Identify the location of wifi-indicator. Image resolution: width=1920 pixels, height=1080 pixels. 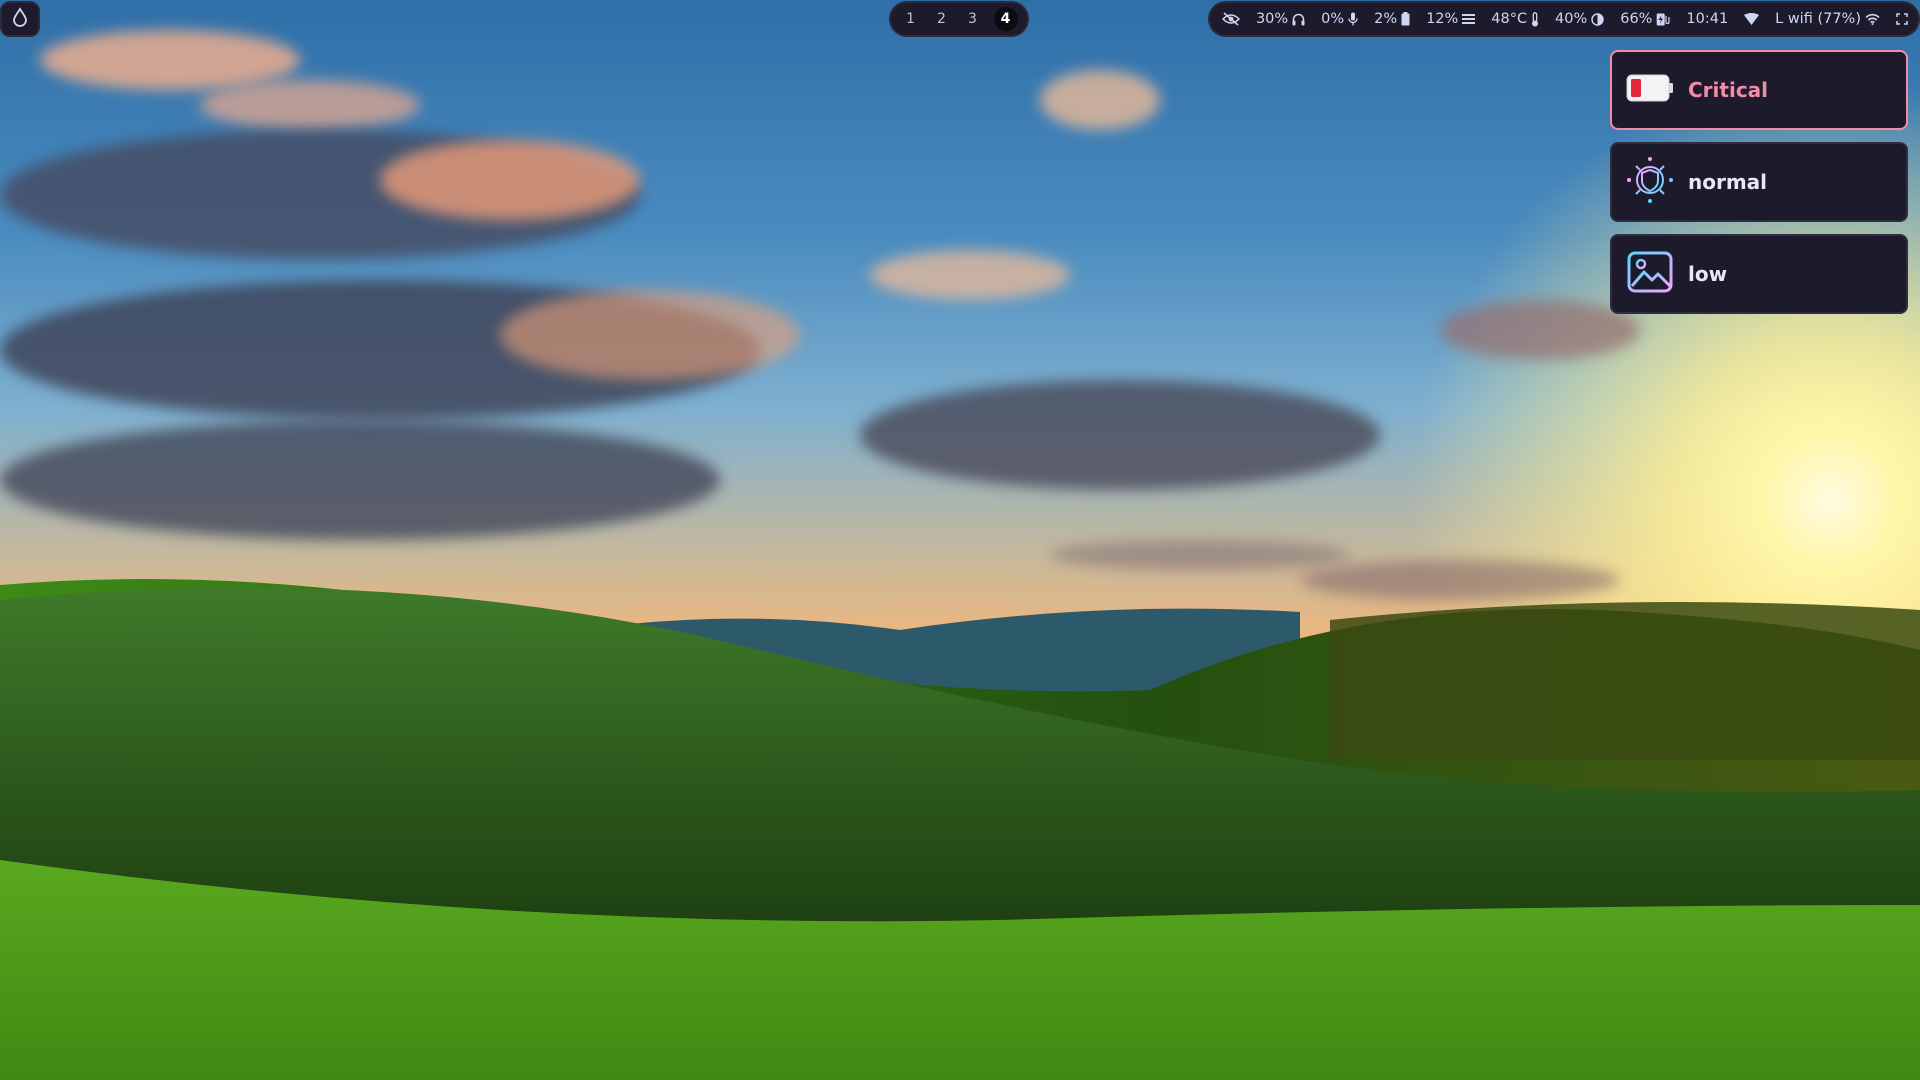
(1752, 19).